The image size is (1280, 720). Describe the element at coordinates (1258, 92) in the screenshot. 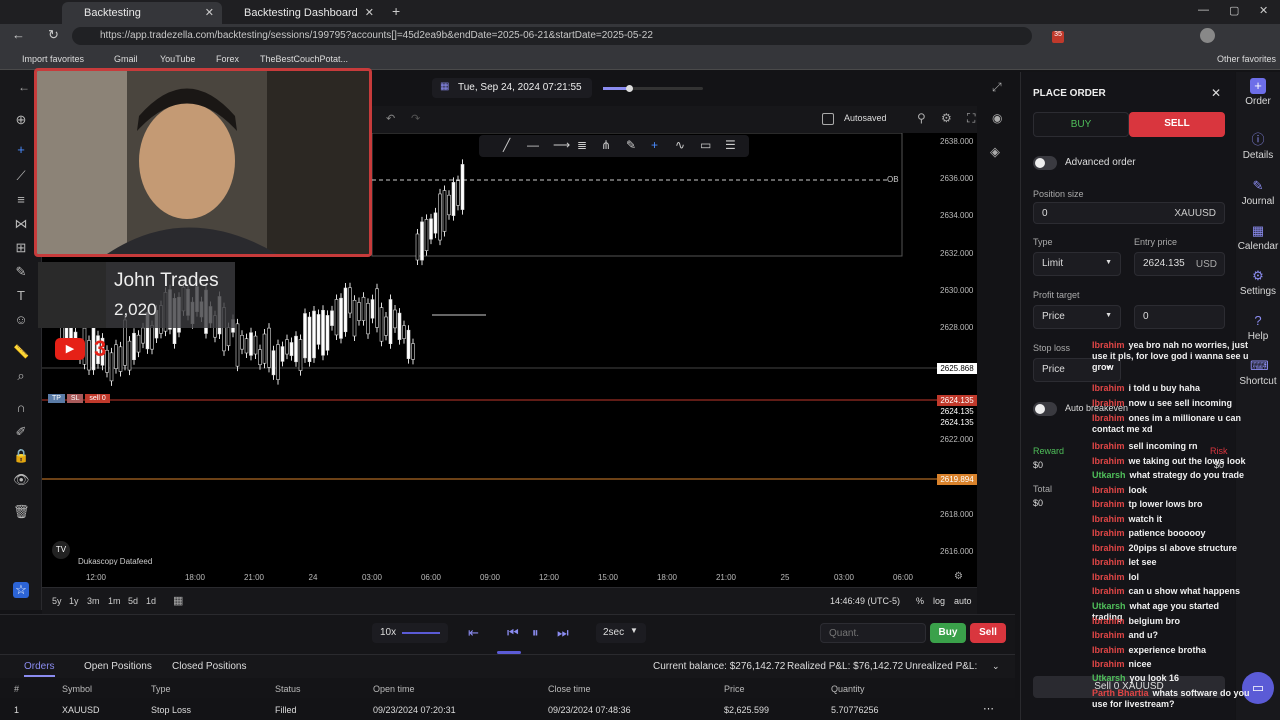

I see `nav-order: + Order` at that location.